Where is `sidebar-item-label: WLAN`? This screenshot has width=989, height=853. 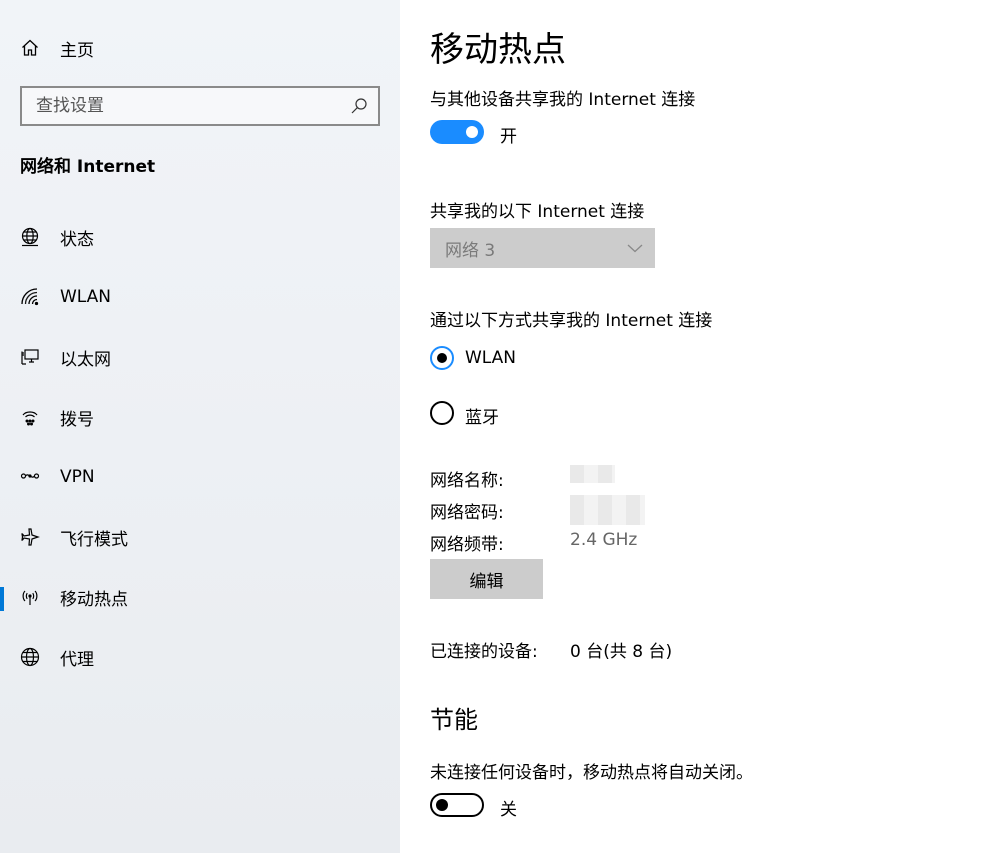
sidebar-item-label: WLAN is located at coordinates (86, 297).